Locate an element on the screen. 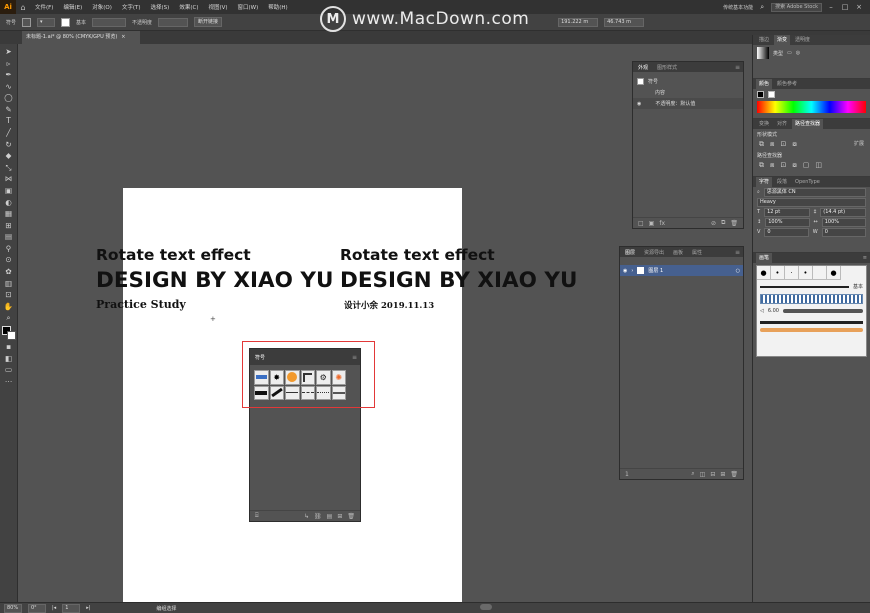 The height and width of the screenshot is (613, 870). pen-tool-icon: ✒ is located at coordinates (8, 74).